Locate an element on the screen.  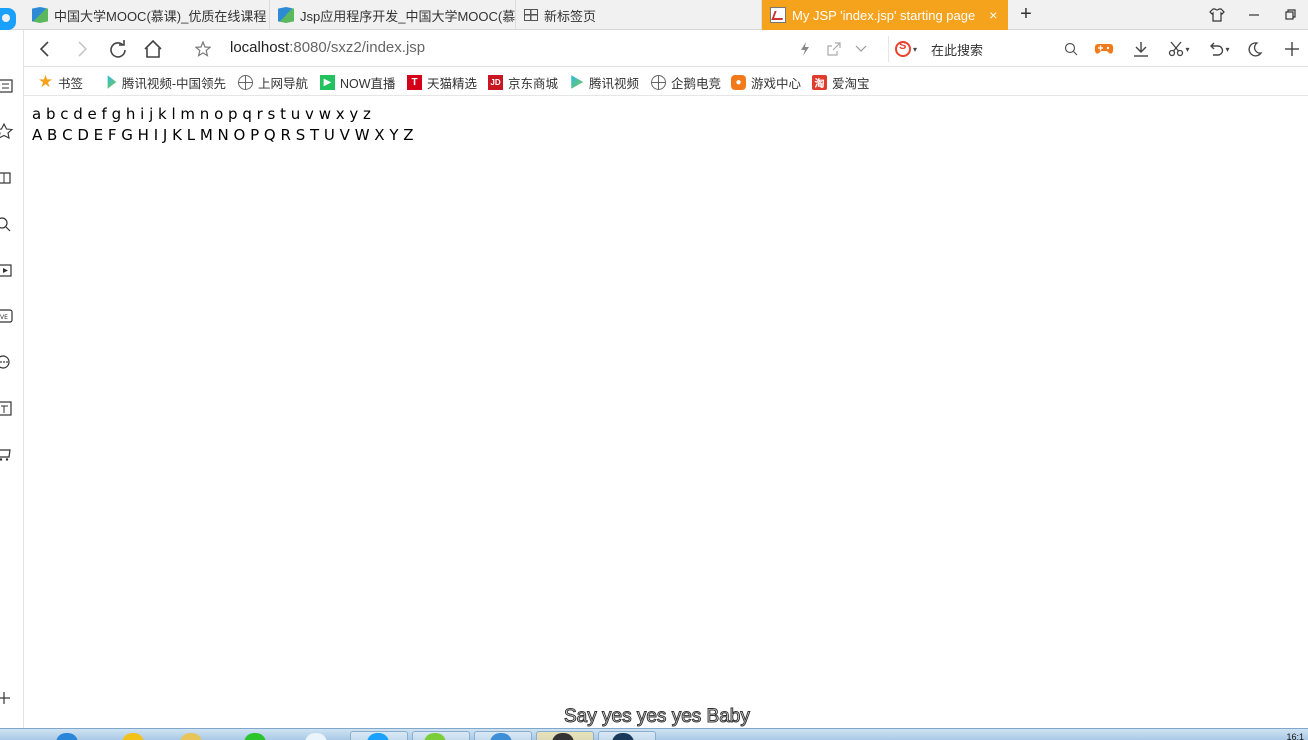
home-button is located at coordinates (153, 49).